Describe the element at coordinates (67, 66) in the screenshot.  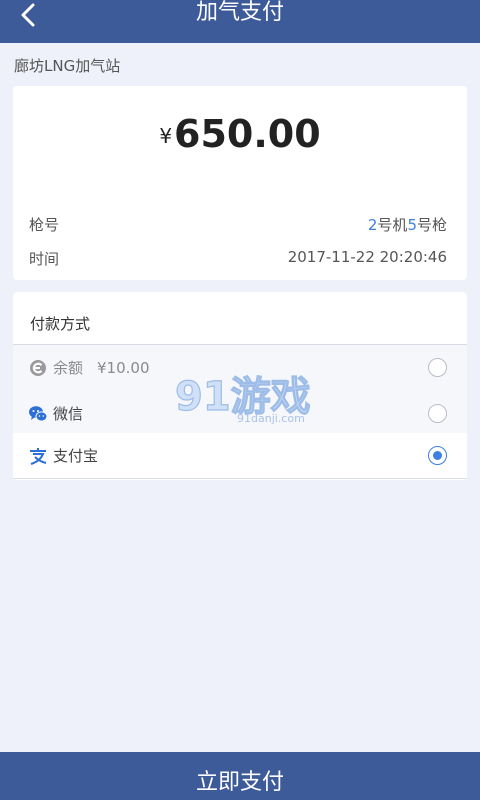
I see `station-name: 廊坊LNG加气站` at that location.